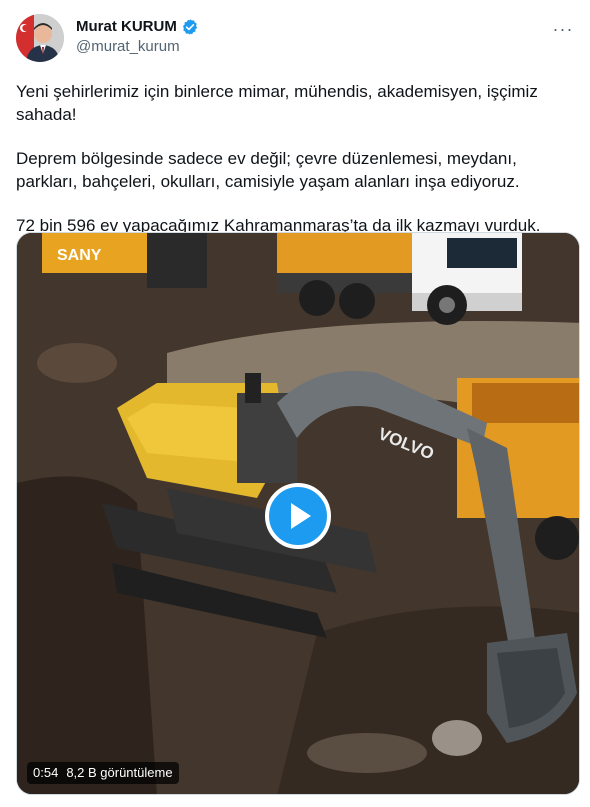 The width and height of the screenshot is (590, 807). I want to click on avatar, so click(40, 38).